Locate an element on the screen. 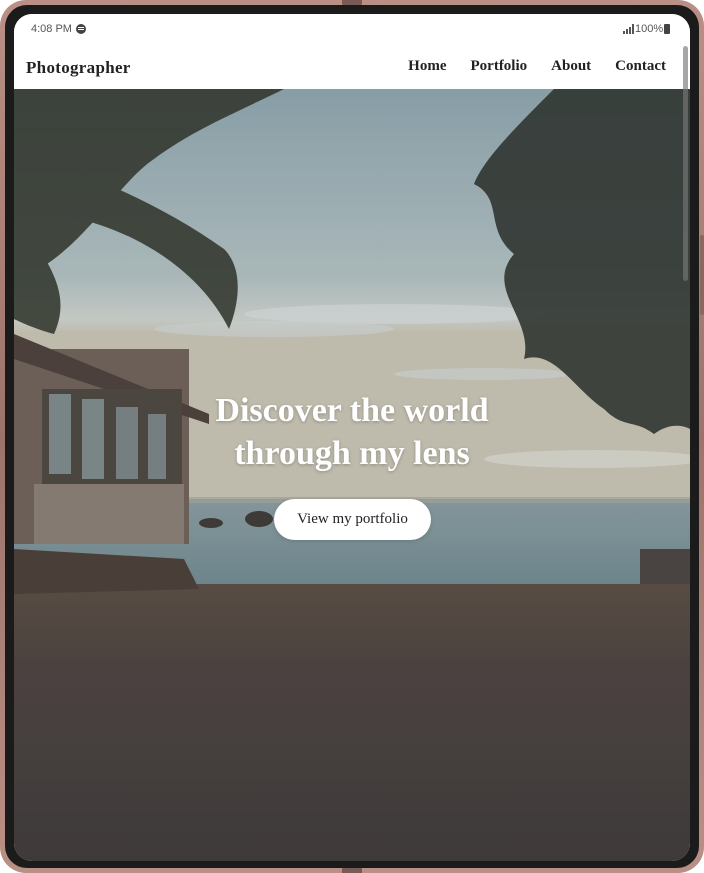 Image resolution: width=704 pixels, height=873 pixels. status-time: 4:08 PM is located at coordinates (51, 29).